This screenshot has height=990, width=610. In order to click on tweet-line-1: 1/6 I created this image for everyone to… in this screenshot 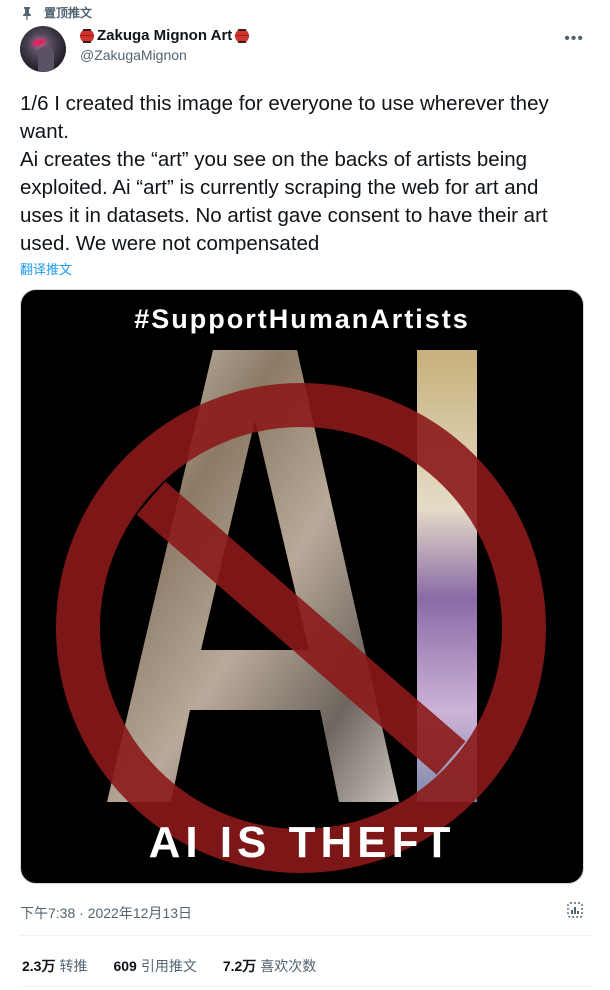, I will do `click(284, 117)`.